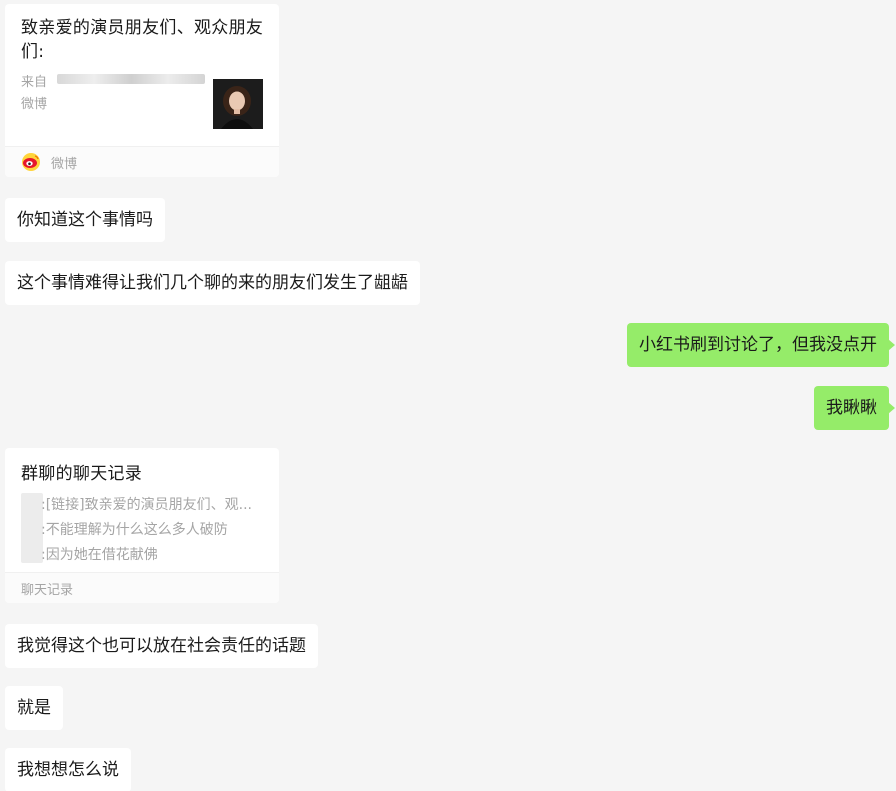 Image resolution: width=896 pixels, height=791 pixels. Describe the element at coordinates (31, 164) in the screenshot. I see `weibo-icon` at that location.